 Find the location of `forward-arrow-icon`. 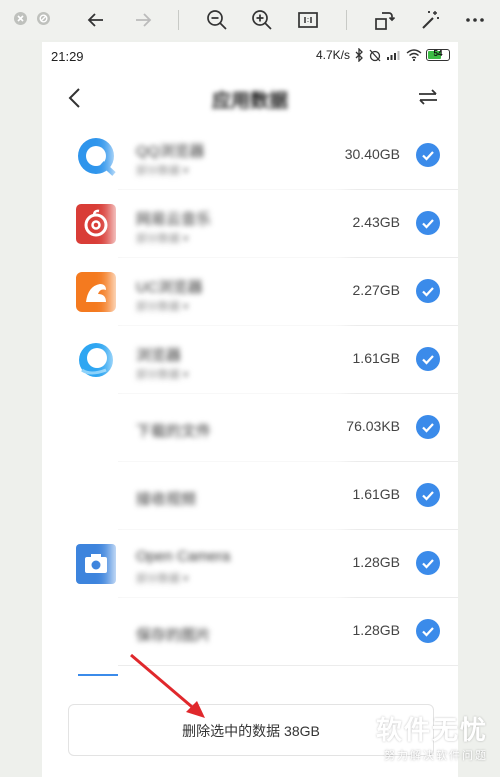

forward-arrow-icon is located at coordinates (143, 20).